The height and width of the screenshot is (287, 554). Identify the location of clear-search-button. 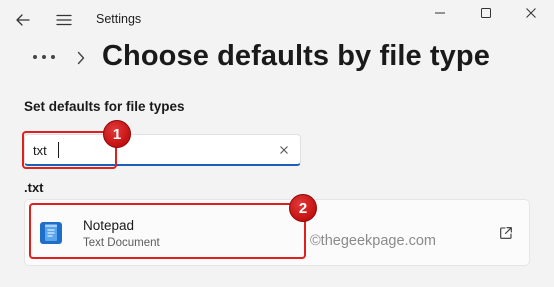
(284, 150).